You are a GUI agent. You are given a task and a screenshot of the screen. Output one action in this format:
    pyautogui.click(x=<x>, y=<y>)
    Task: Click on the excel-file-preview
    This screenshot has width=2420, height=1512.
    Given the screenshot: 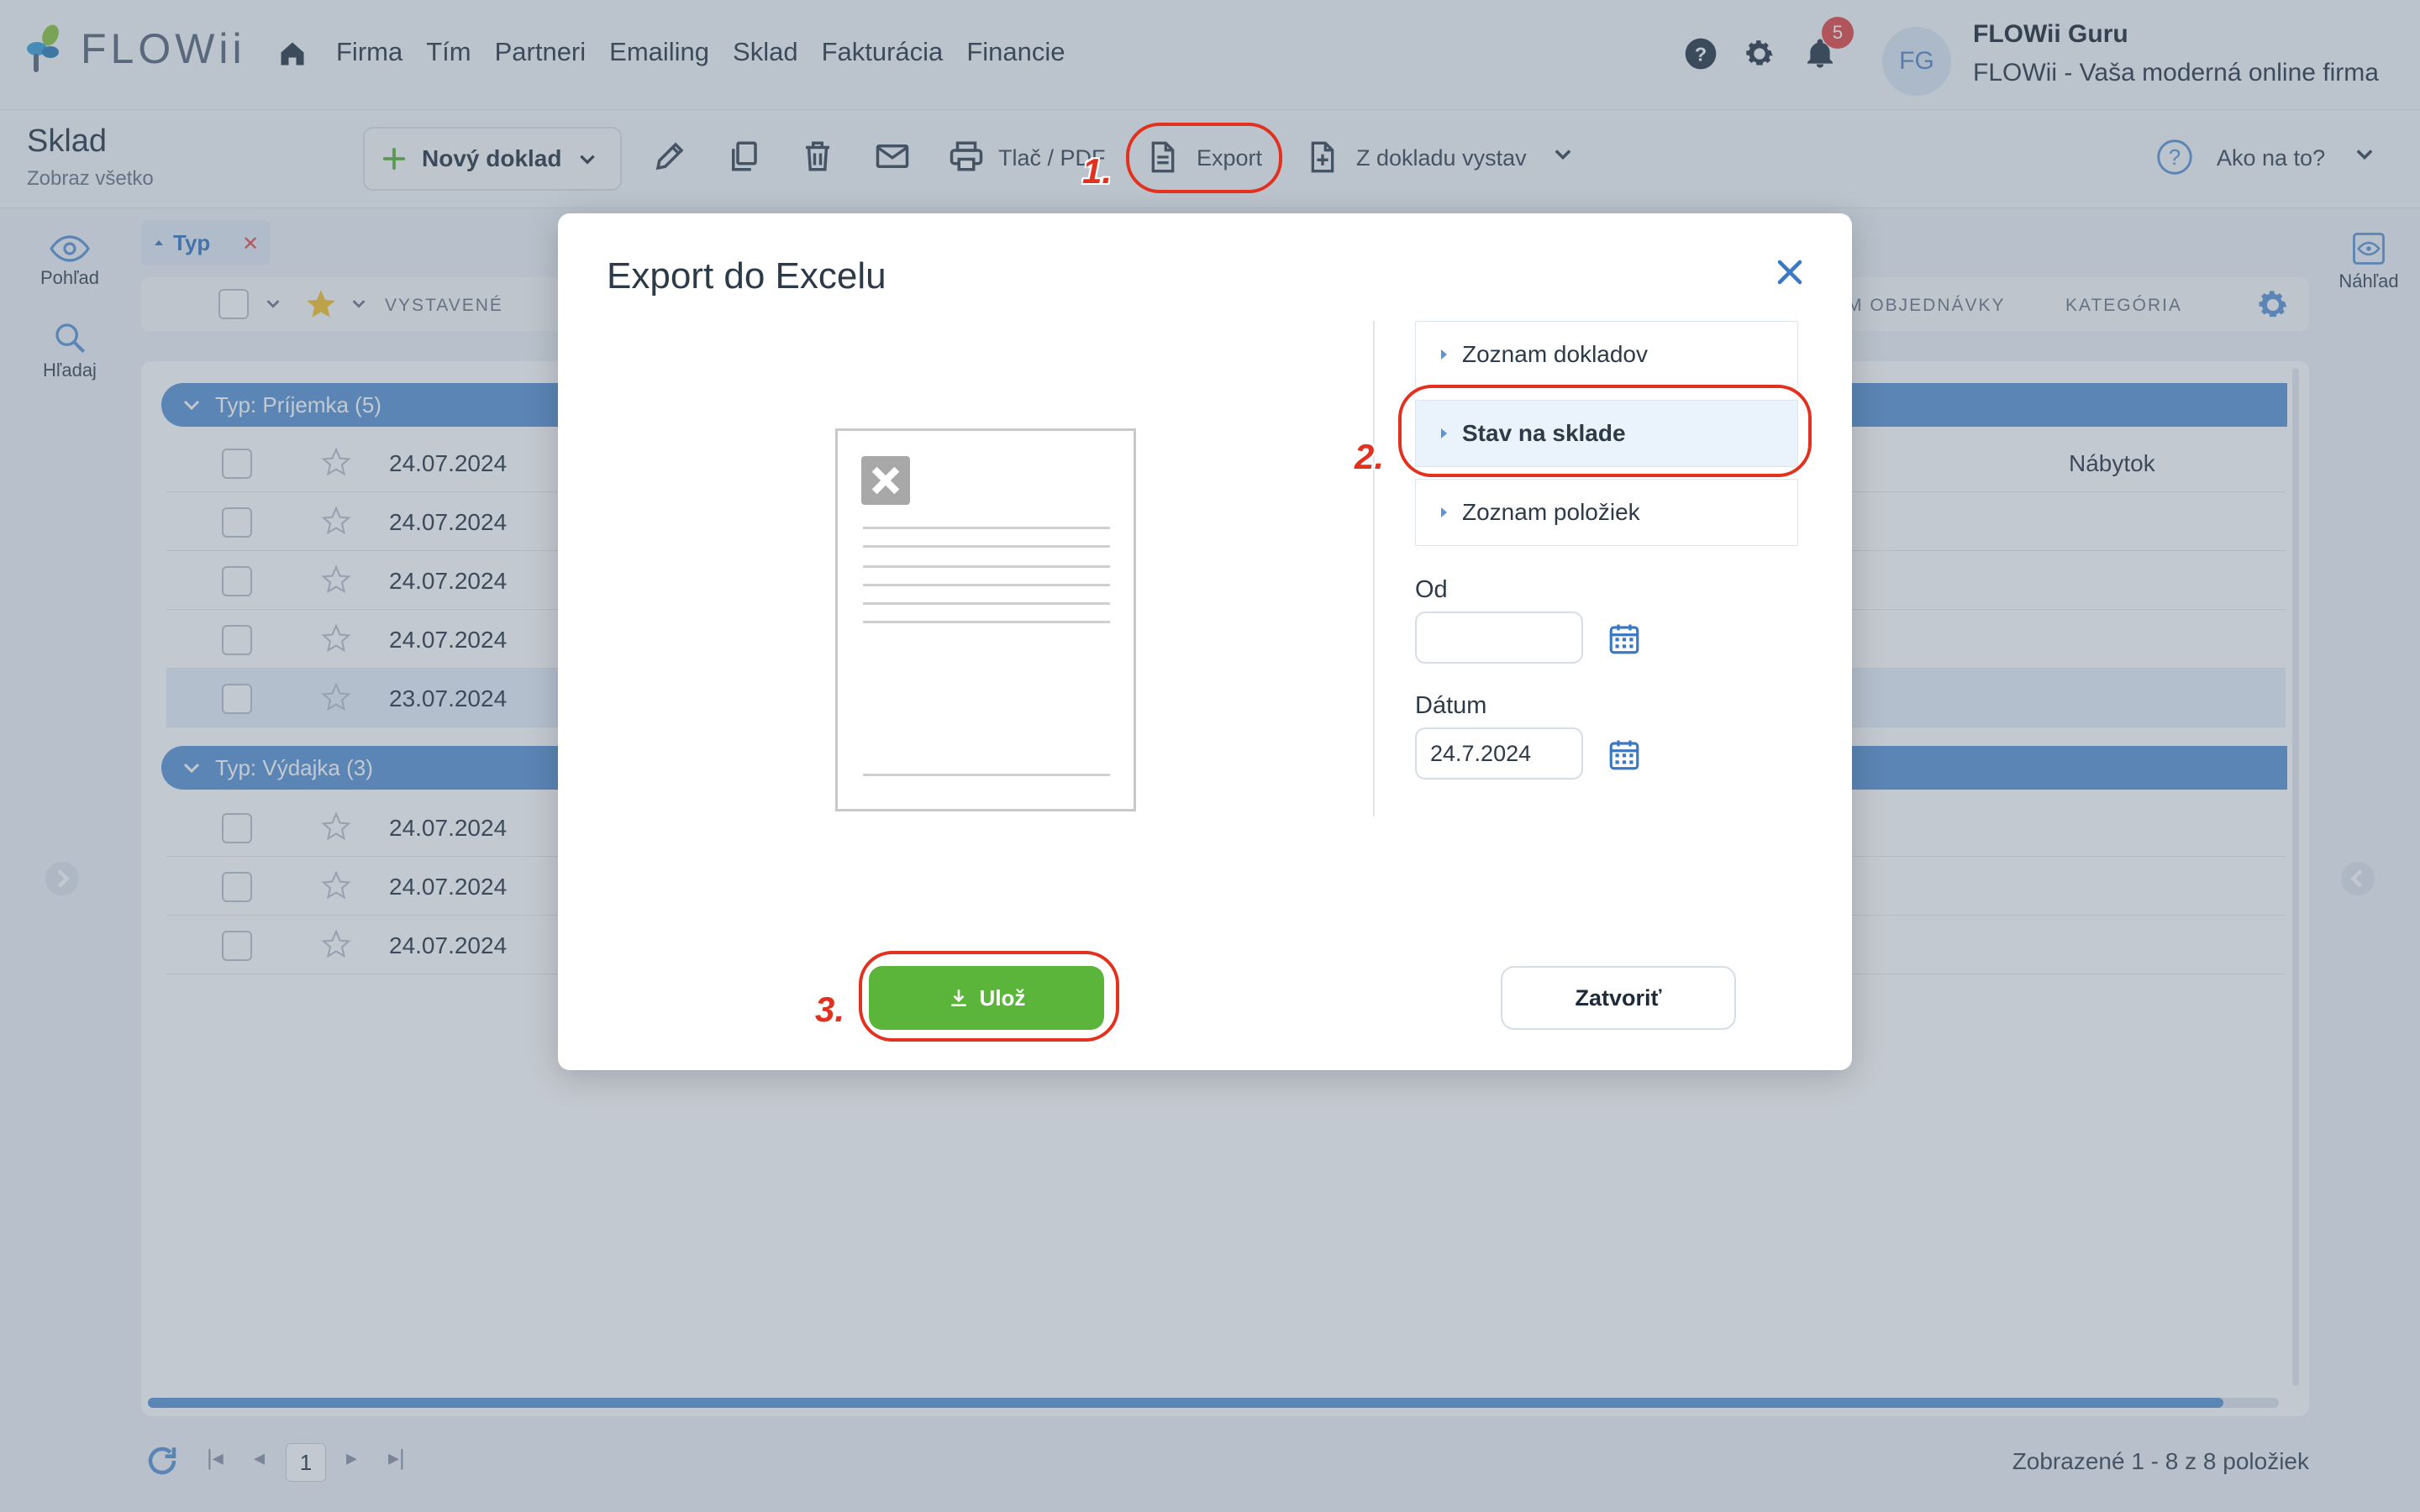 What is the action you would take?
    pyautogui.click(x=986, y=619)
    